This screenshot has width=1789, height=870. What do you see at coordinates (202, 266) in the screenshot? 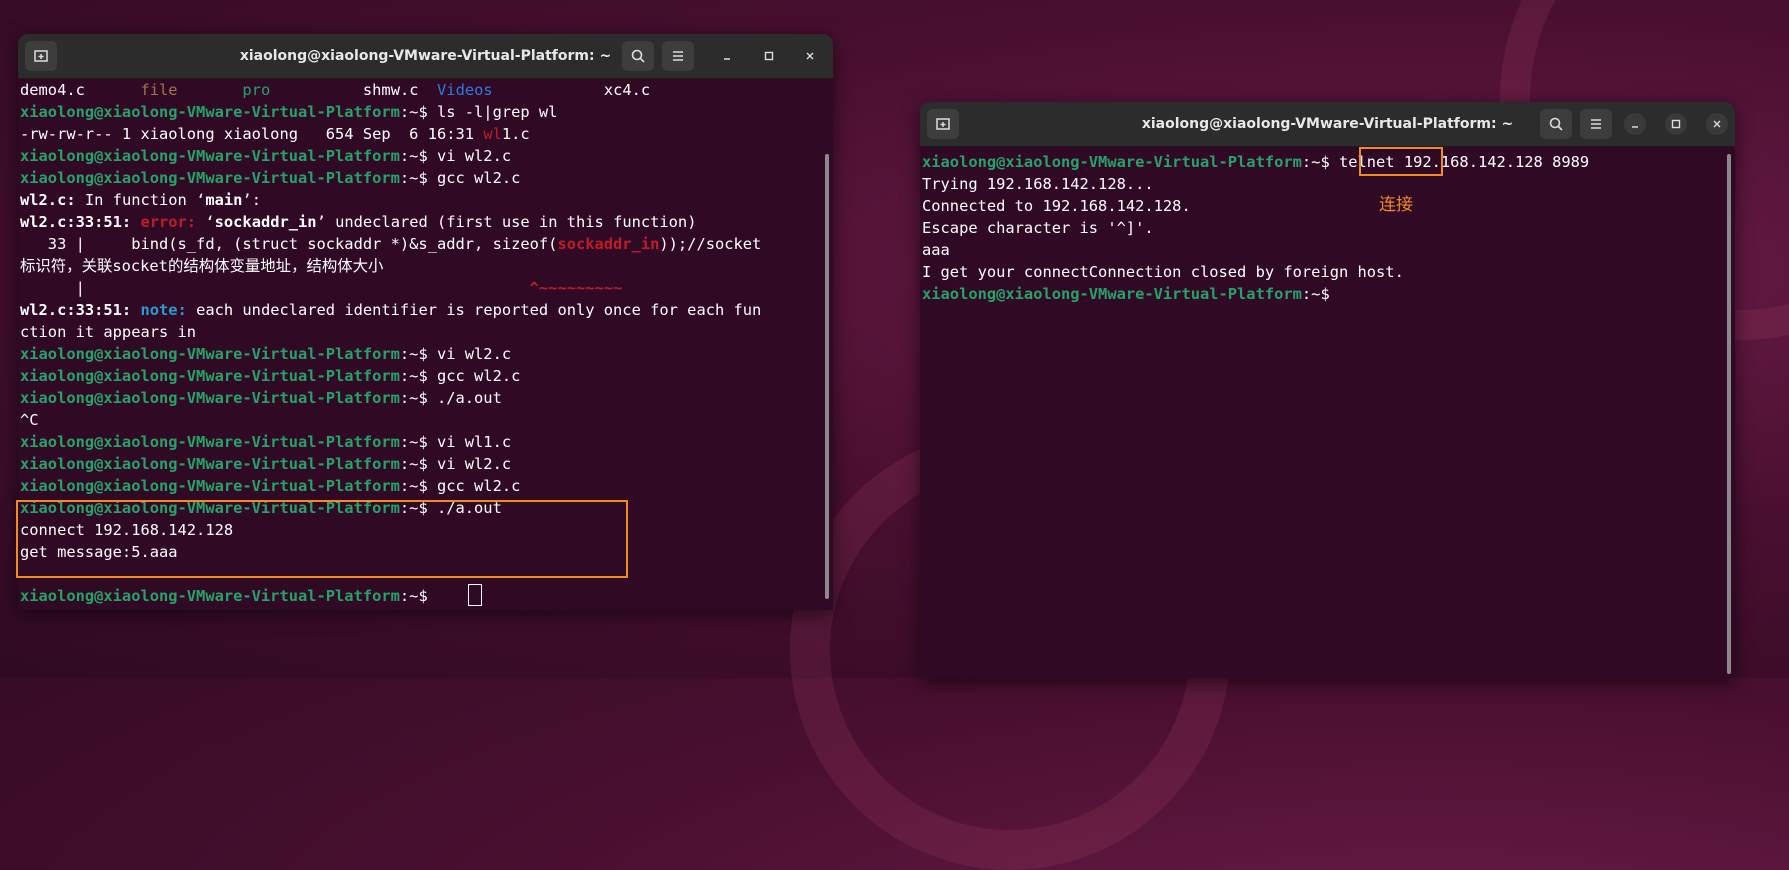
I see `terminal-text: 标识符，关联socket的结构体变量地址，结构体大小` at bounding box center [202, 266].